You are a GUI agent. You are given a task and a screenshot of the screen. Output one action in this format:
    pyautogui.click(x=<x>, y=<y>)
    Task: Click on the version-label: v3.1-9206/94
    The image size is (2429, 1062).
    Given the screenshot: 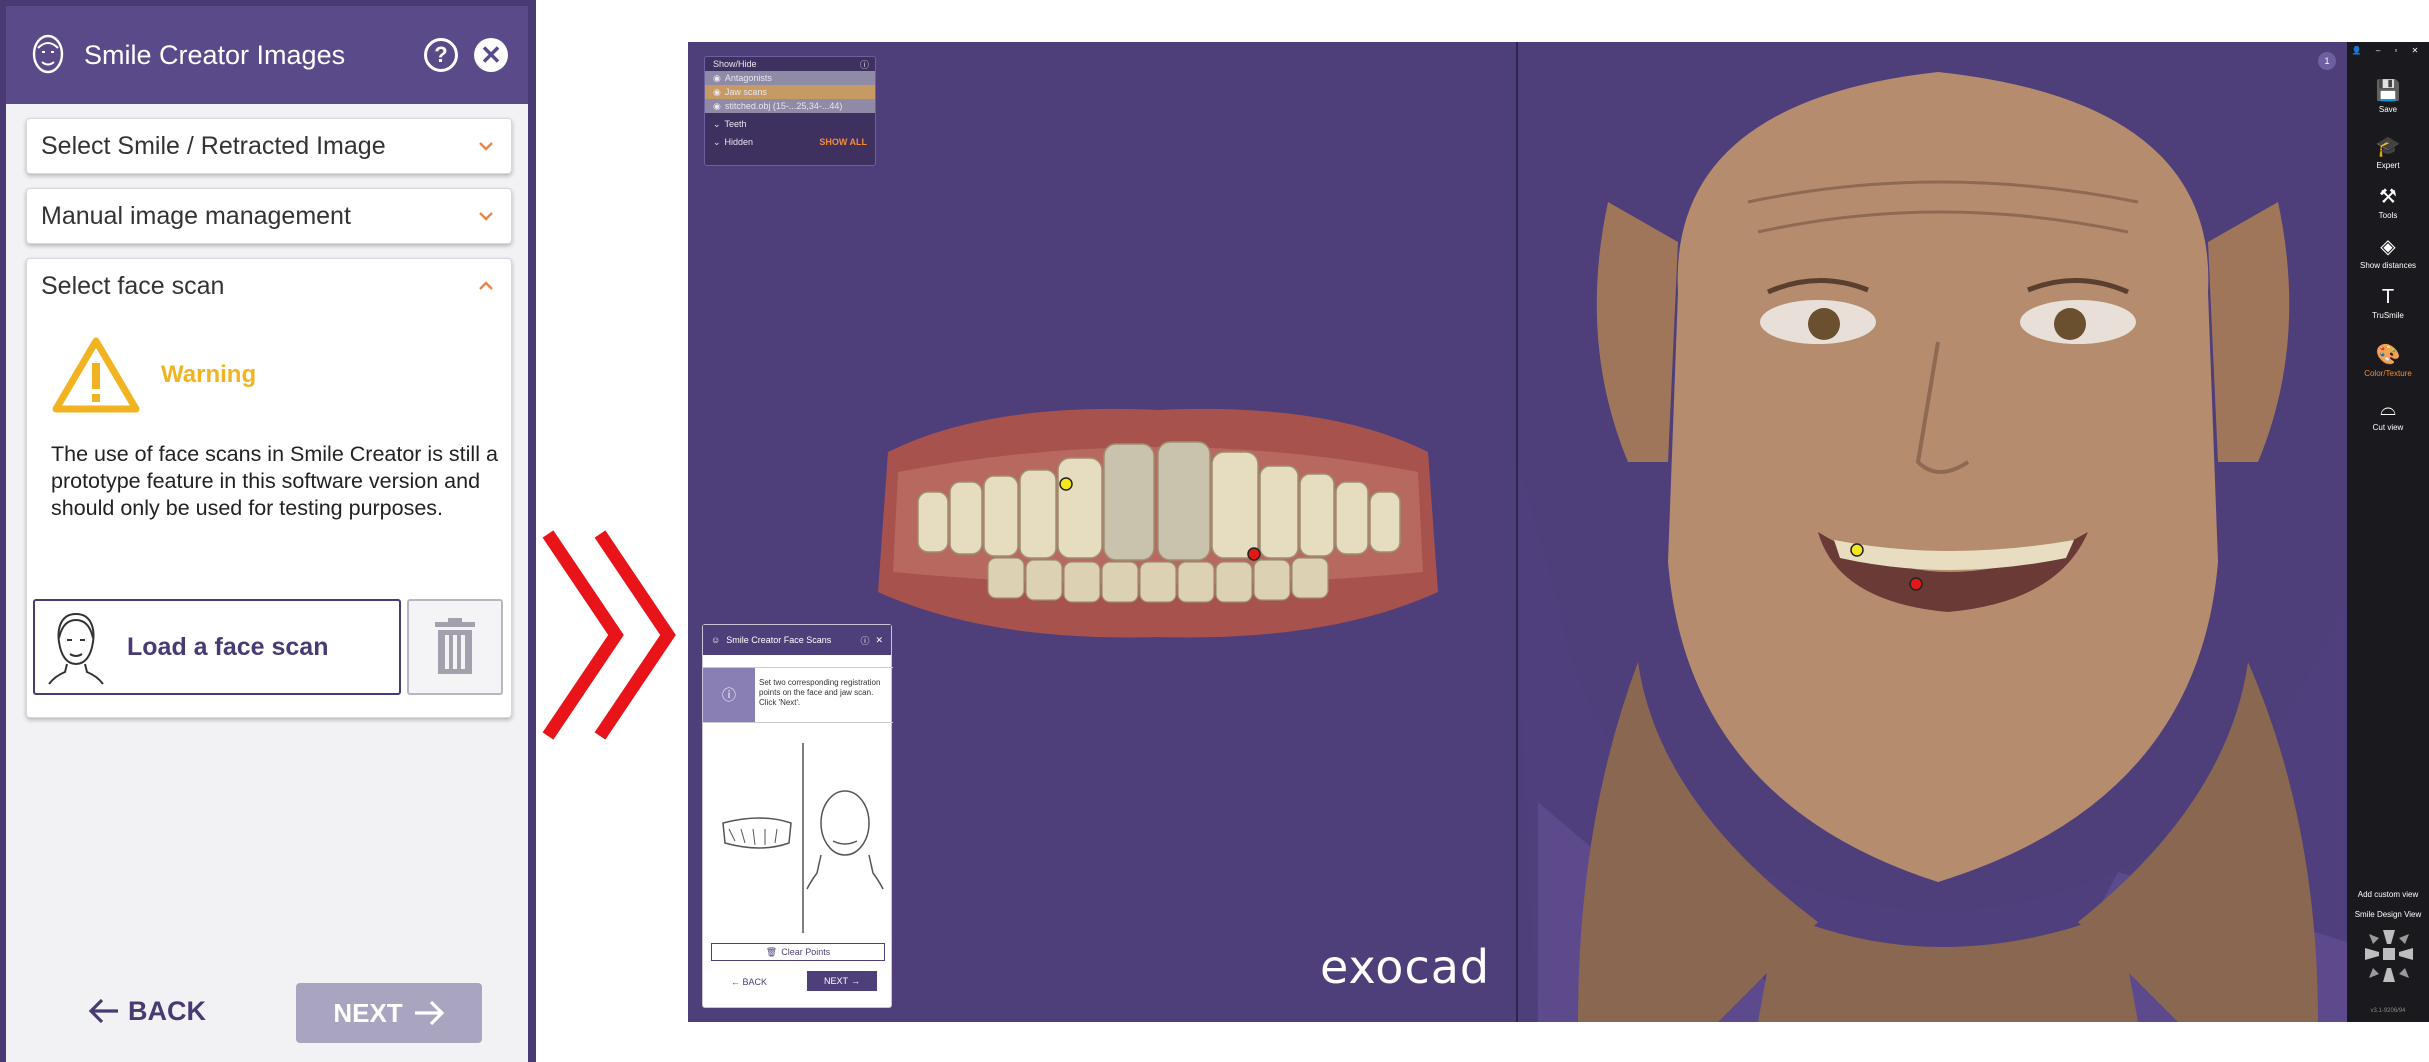 What is the action you would take?
    pyautogui.click(x=2388, y=1011)
    